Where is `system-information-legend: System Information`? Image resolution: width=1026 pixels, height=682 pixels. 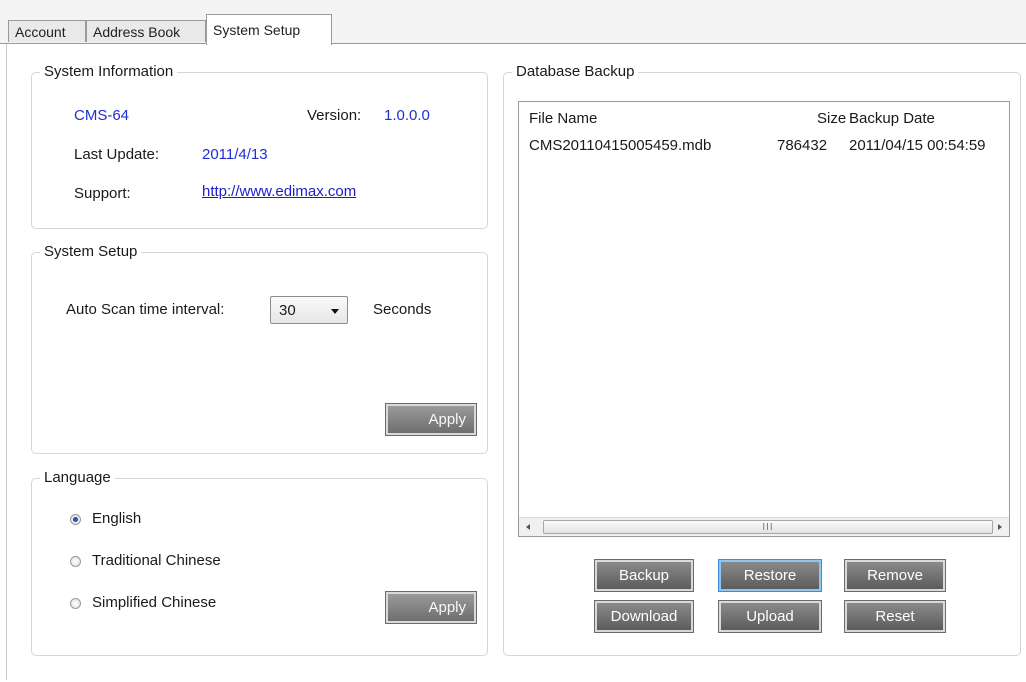
system-information-legend: System Information is located at coordinates (109, 72).